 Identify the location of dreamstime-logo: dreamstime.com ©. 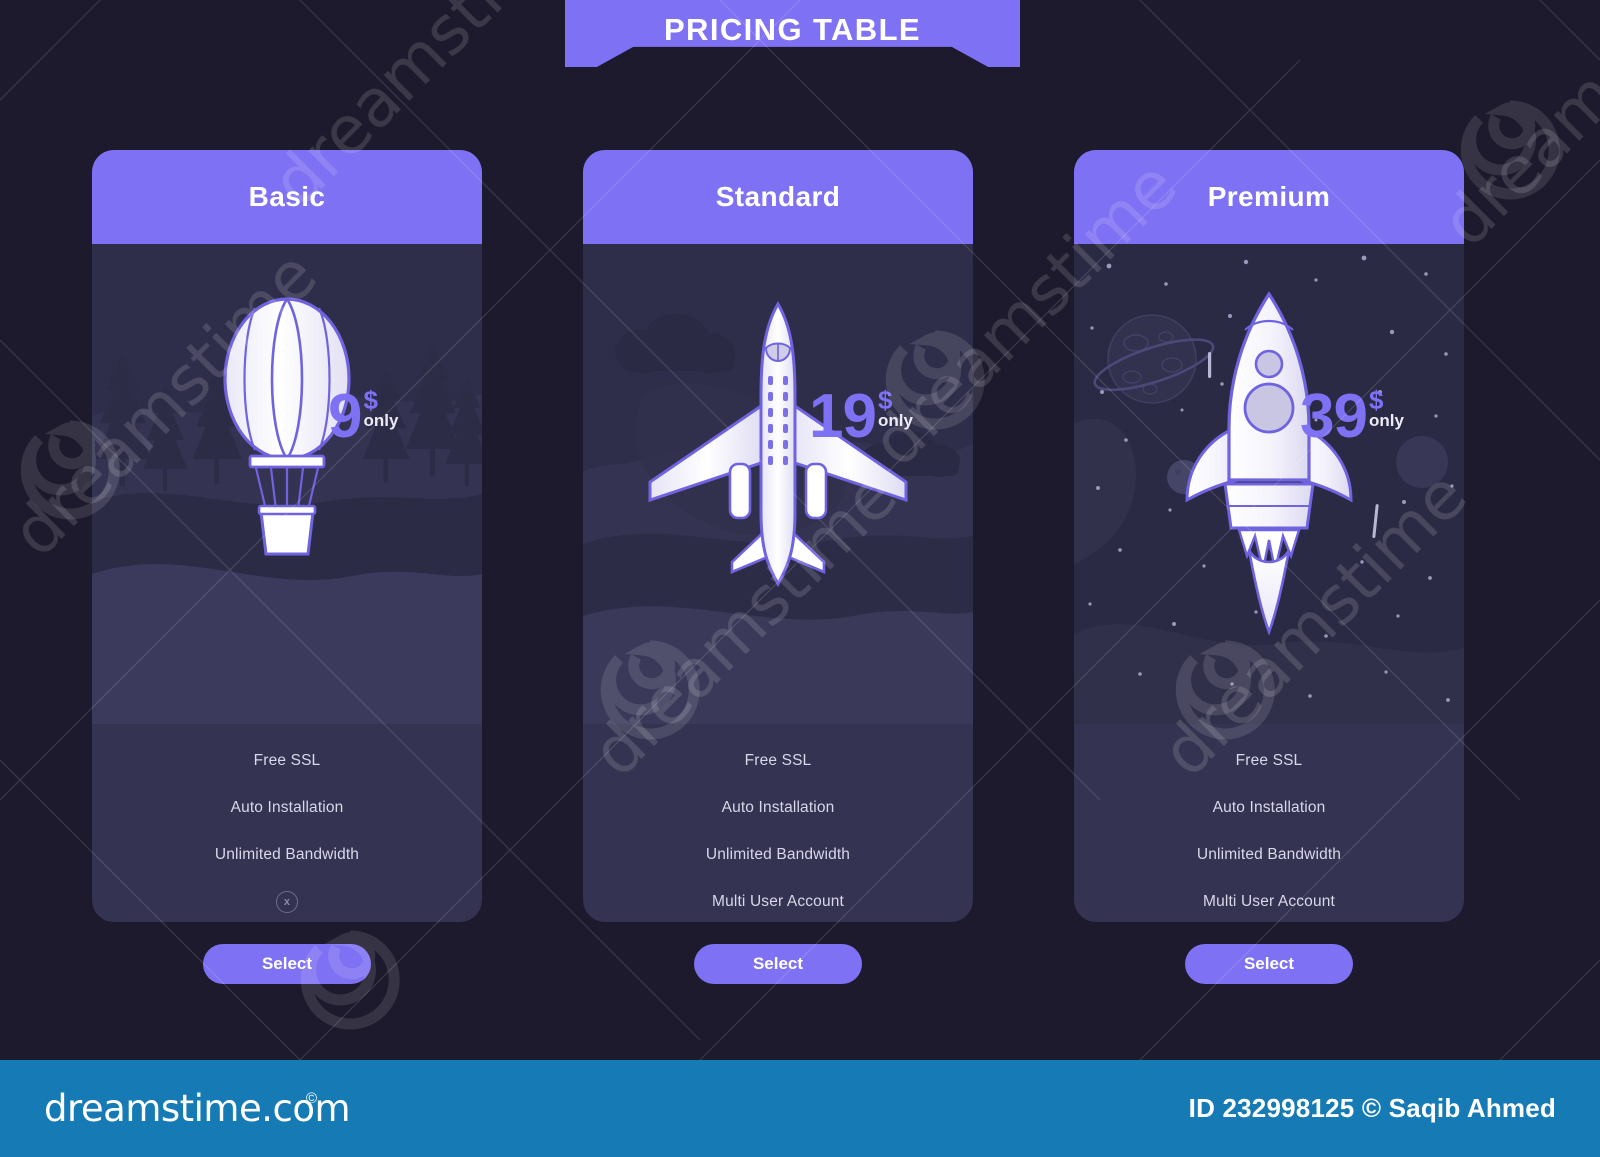
(197, 1108).